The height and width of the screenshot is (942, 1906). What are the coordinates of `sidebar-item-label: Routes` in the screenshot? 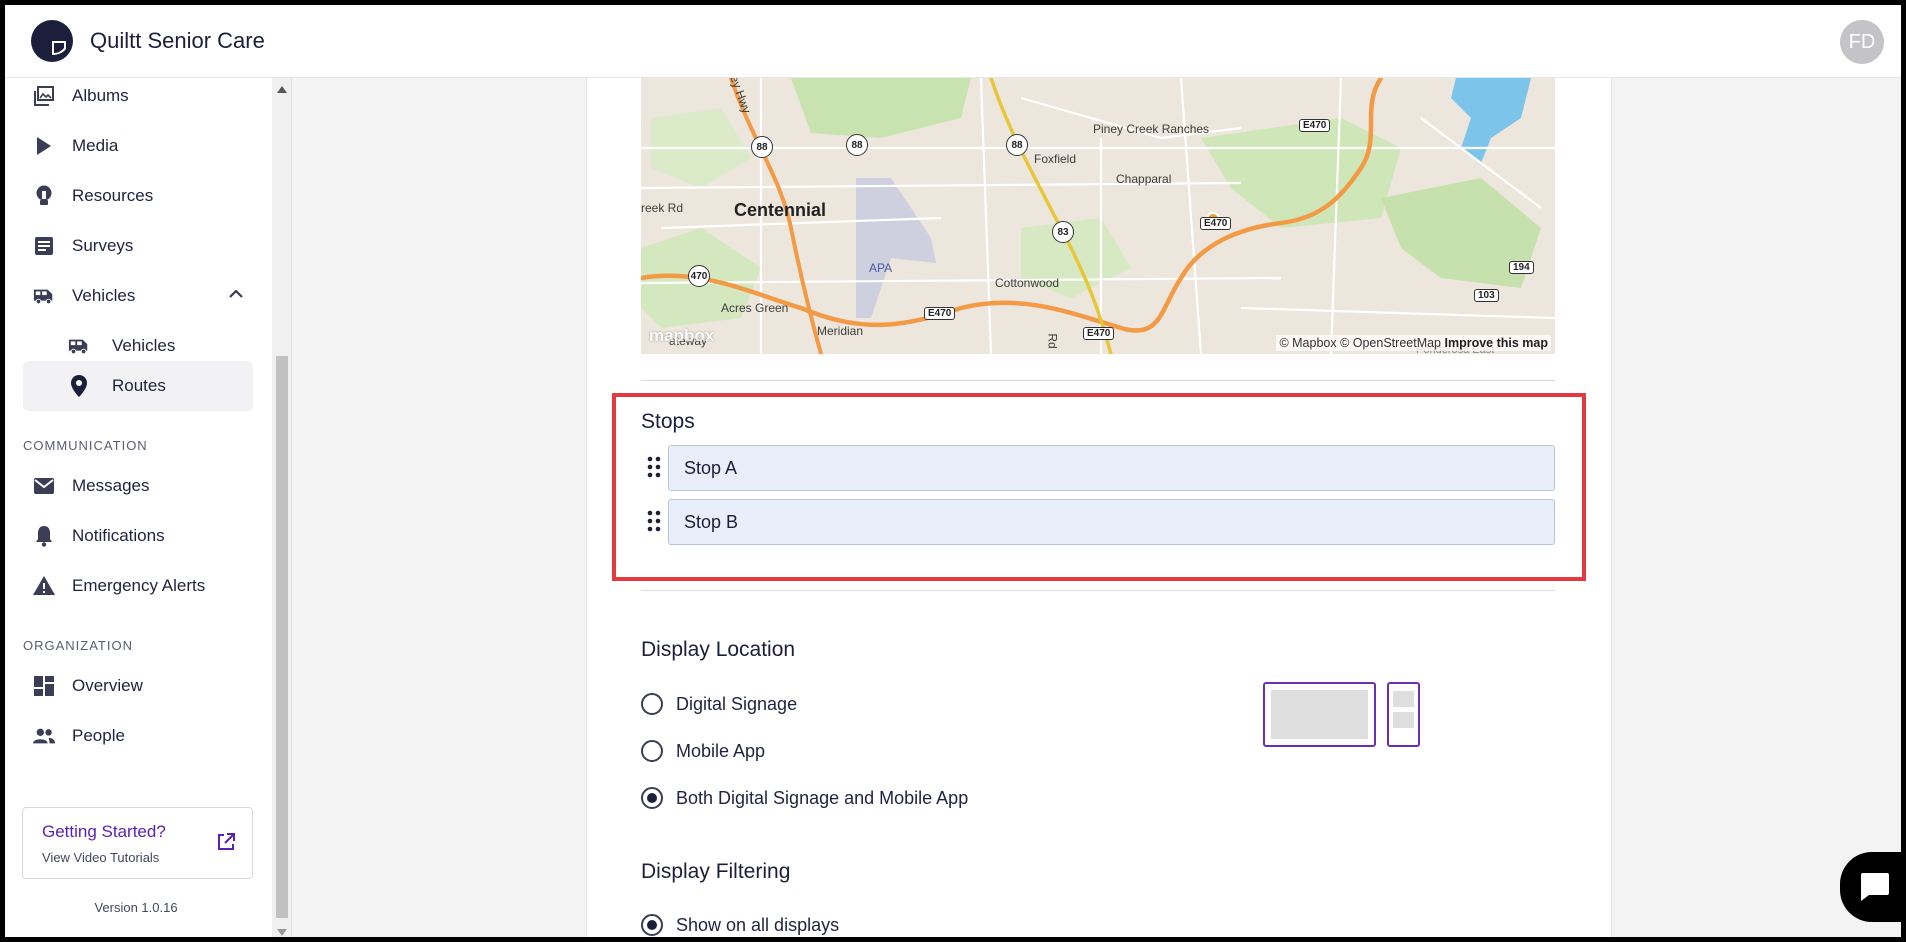 It's located at (139, 385).